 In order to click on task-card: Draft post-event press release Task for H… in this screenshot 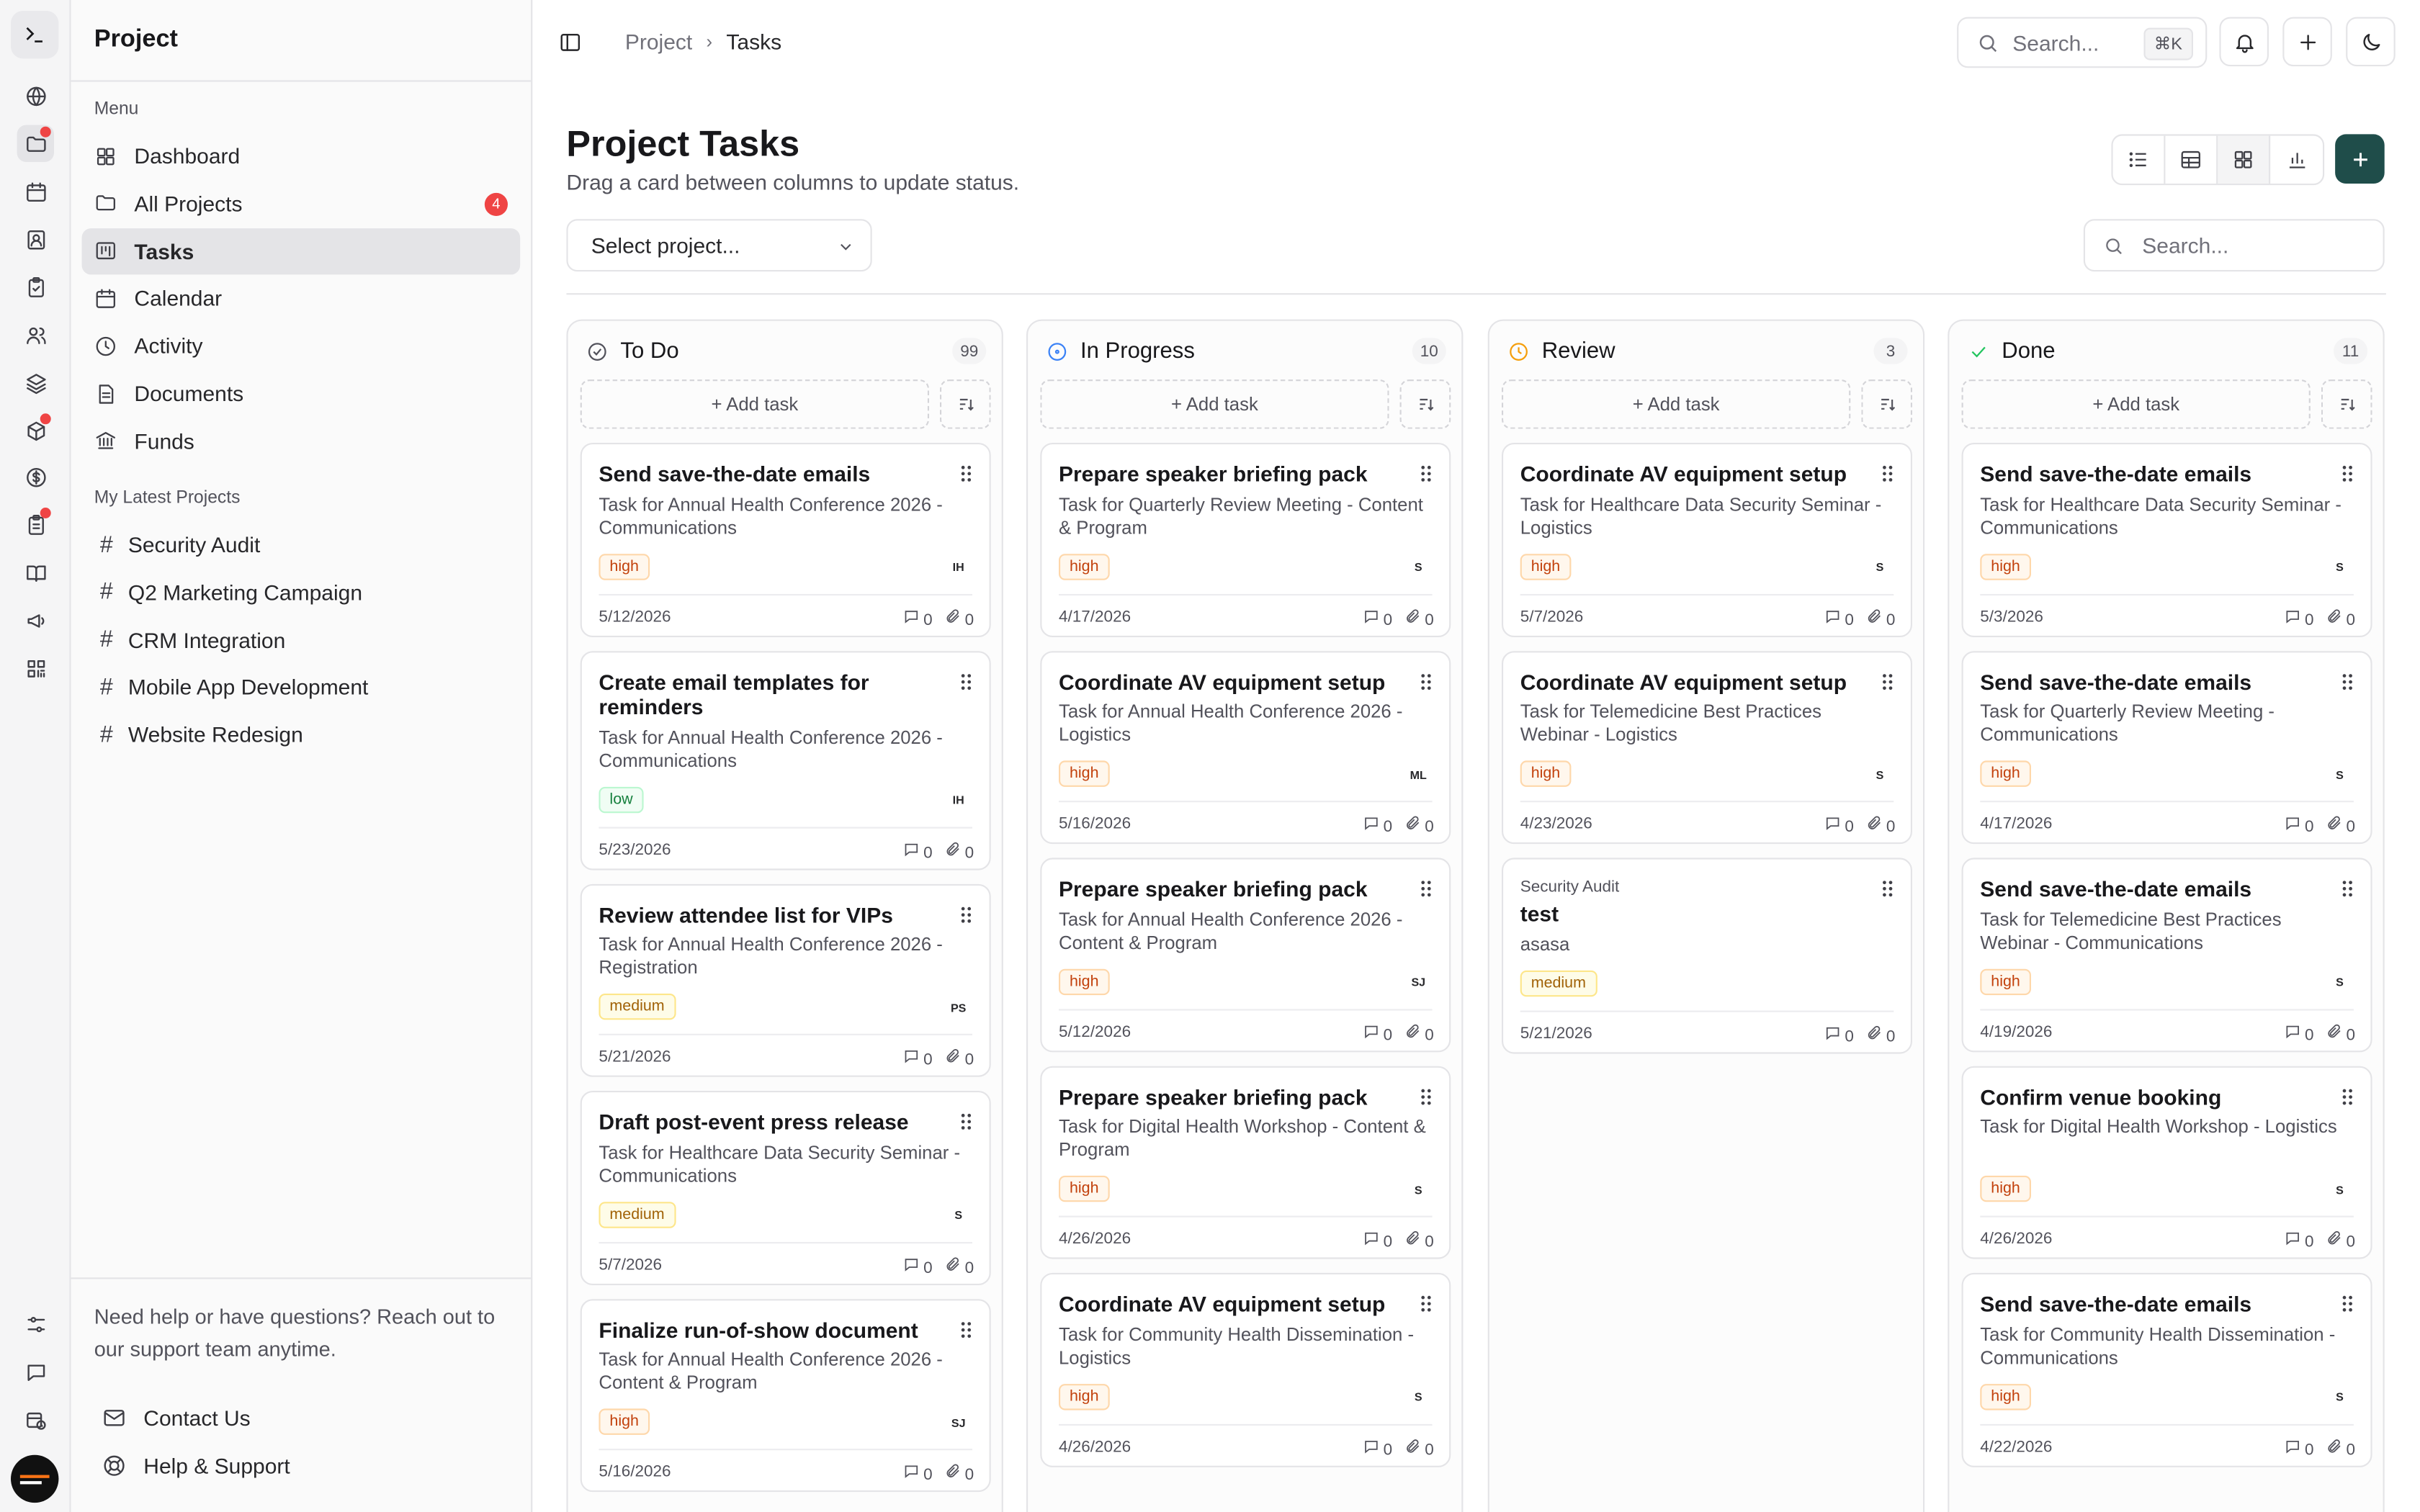, I will do `click(785, 1187)`.